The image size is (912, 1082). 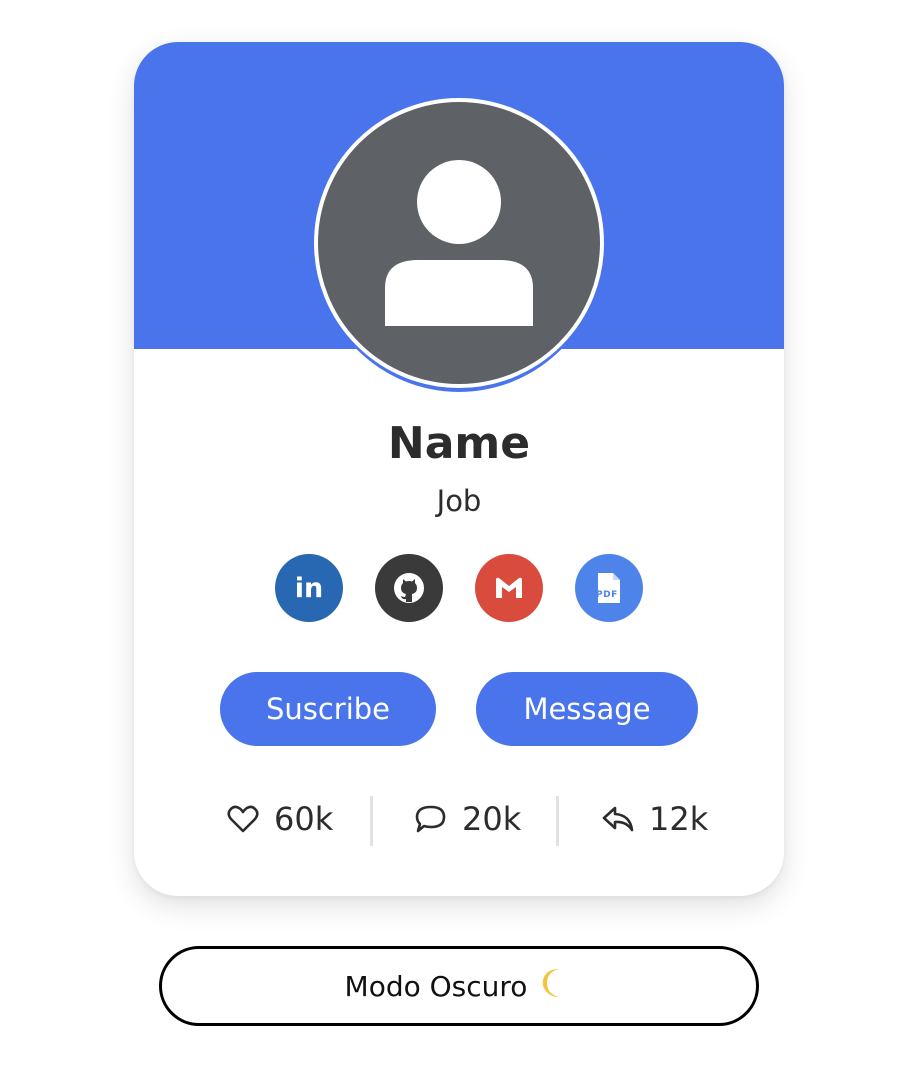 What do you see at coordinates (459, 501) in the screenshot?
I see `profile-job: Job` at bounding box center [459, 501].